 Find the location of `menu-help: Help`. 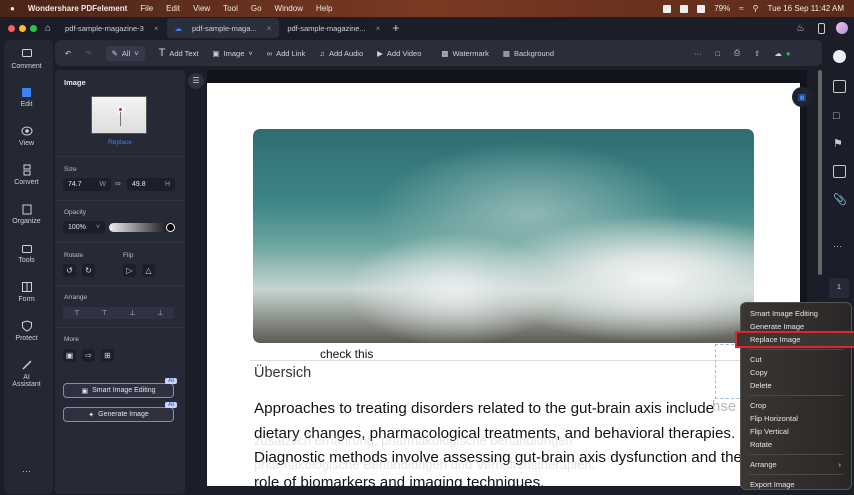

menu-help: Help is located at coordinates (324, 8).